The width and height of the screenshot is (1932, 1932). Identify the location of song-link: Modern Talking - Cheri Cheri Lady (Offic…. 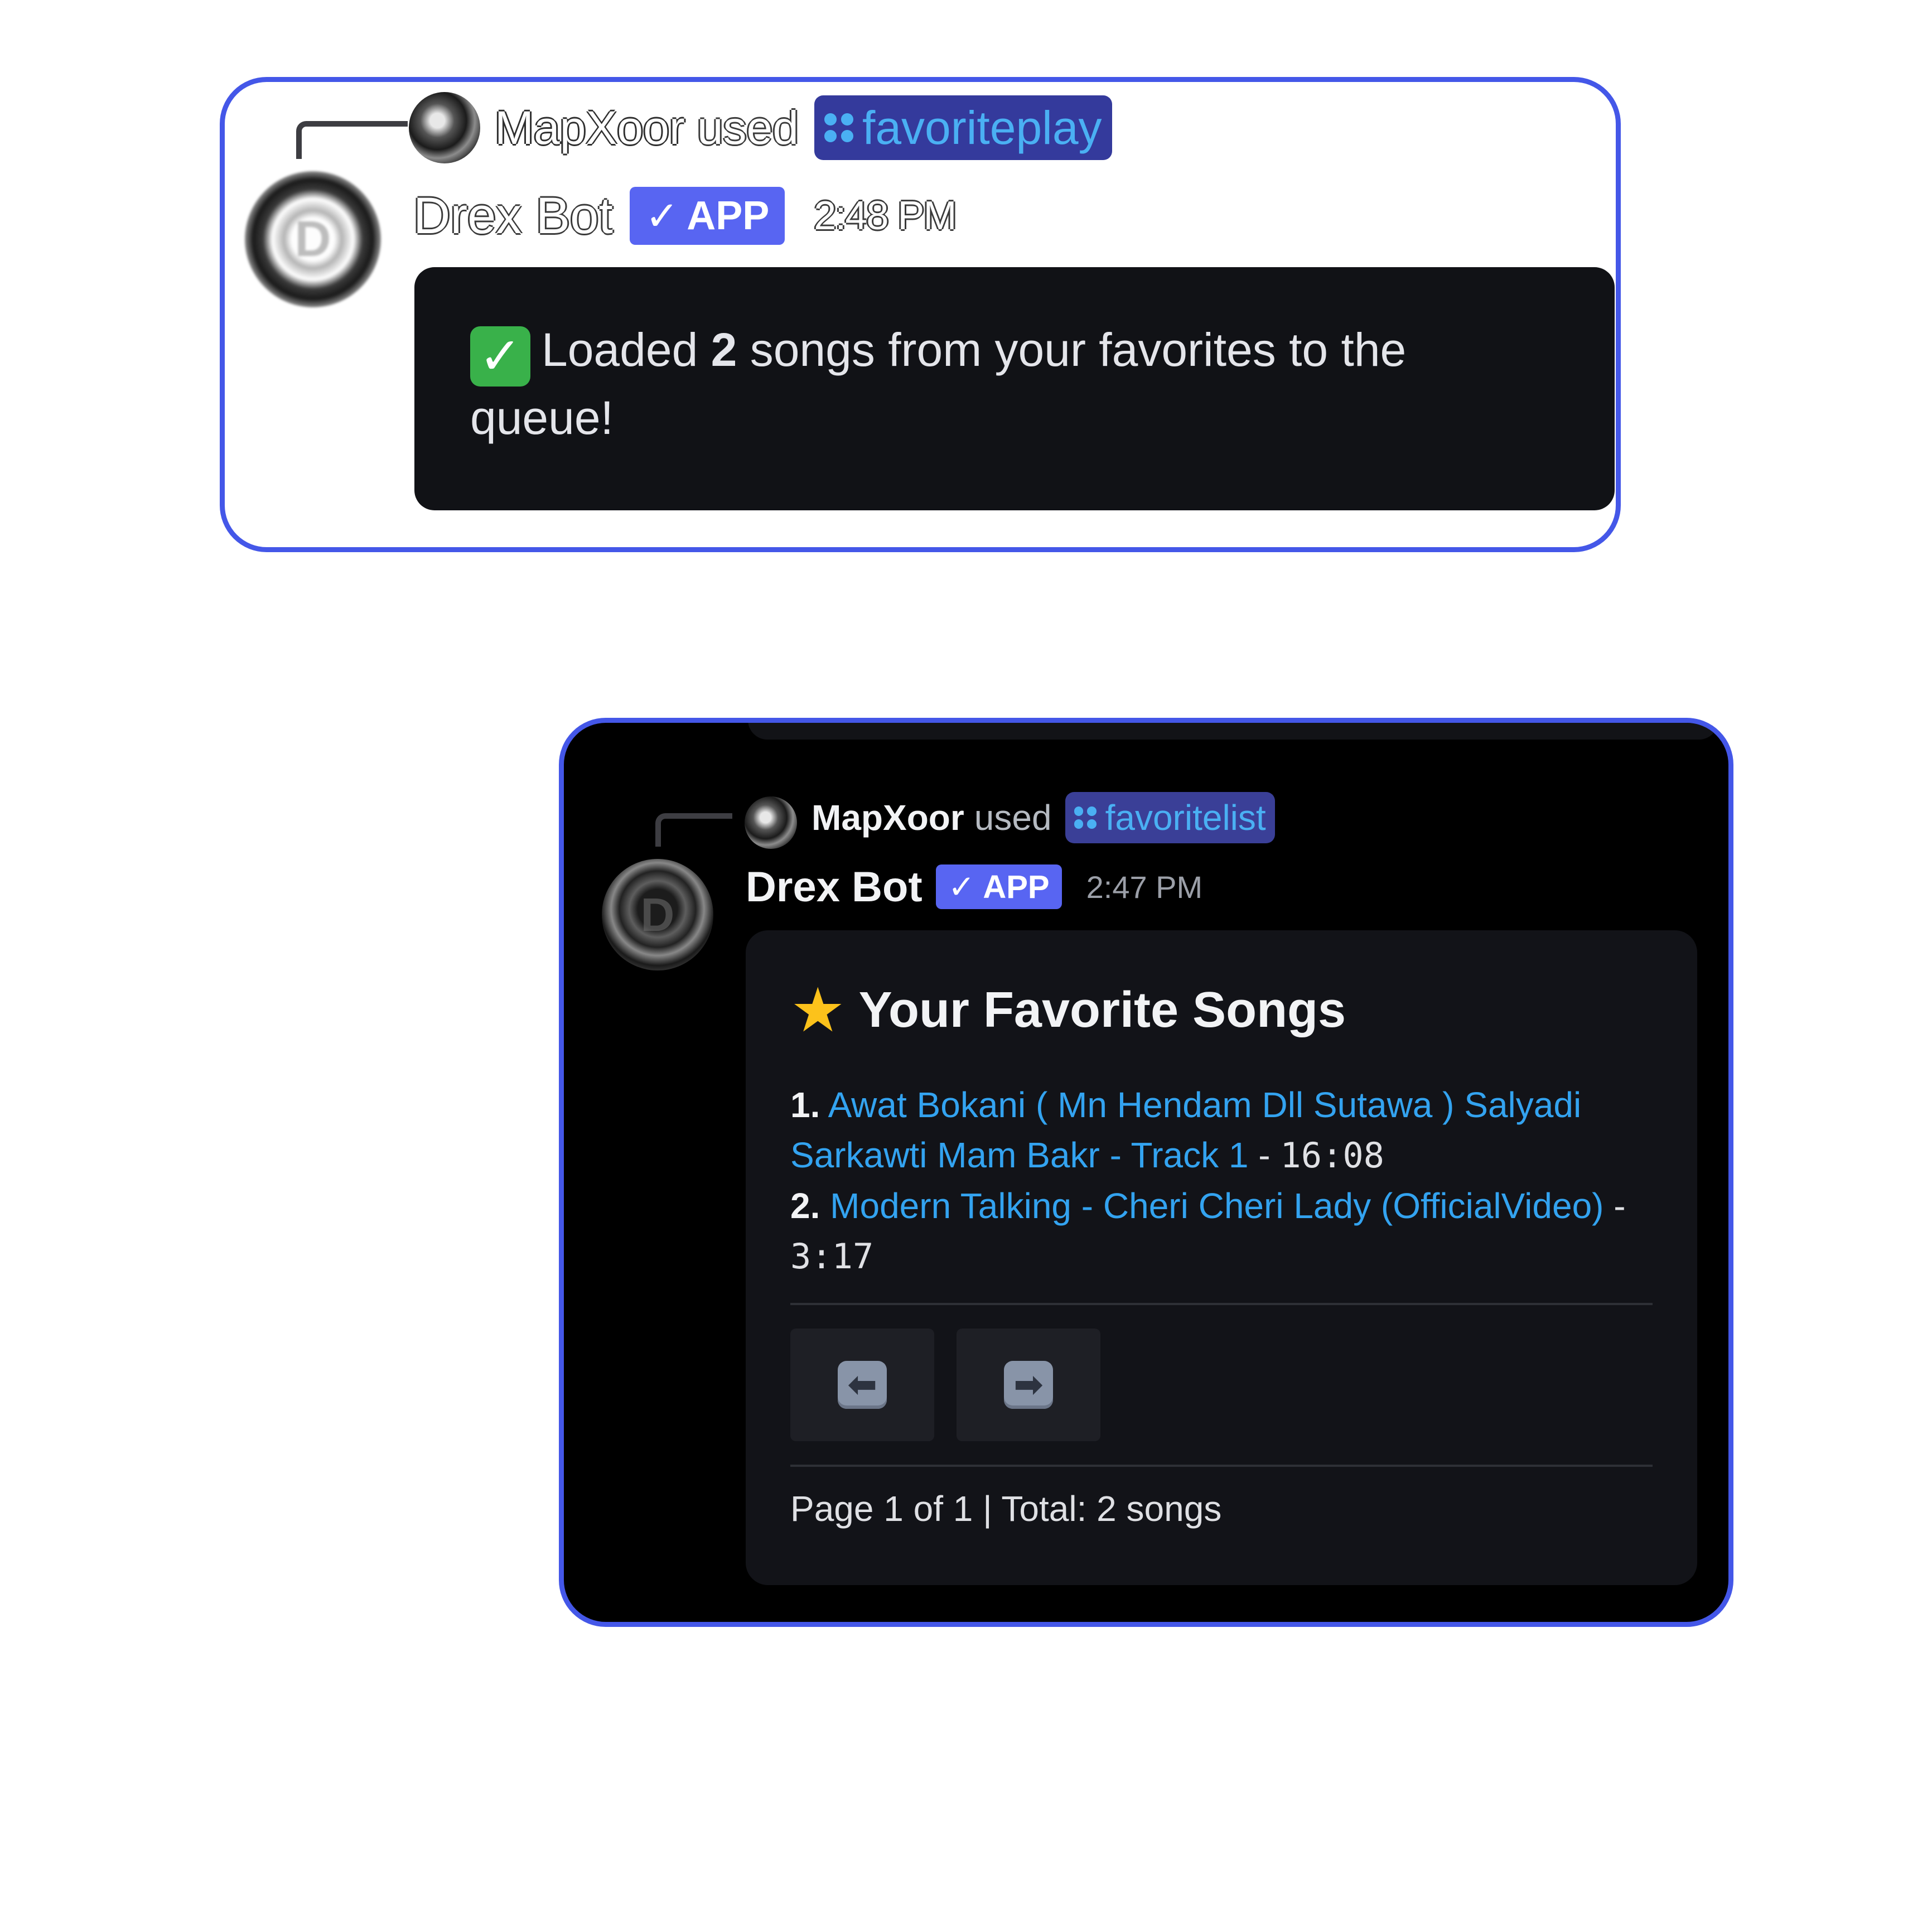
(1216, 1206).